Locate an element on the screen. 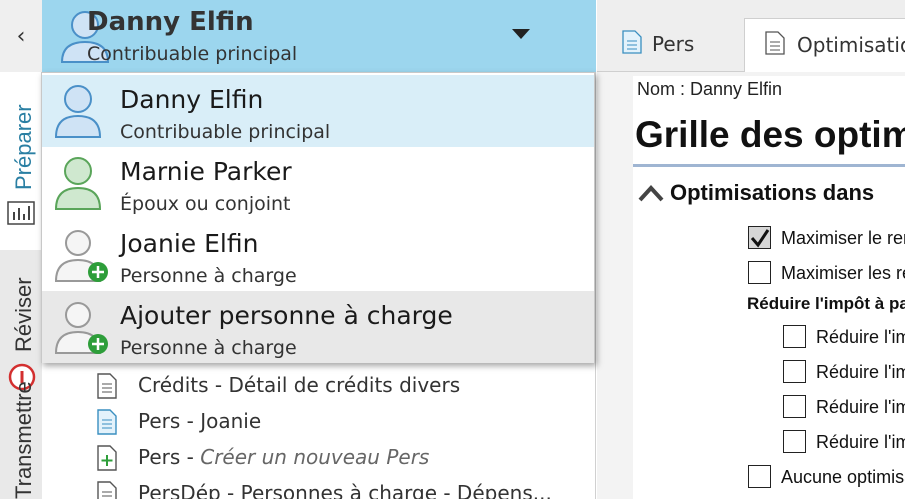 The height and width of the screenshot is (499, 905). chevron-up-icon is located at coordinates (651, 193).